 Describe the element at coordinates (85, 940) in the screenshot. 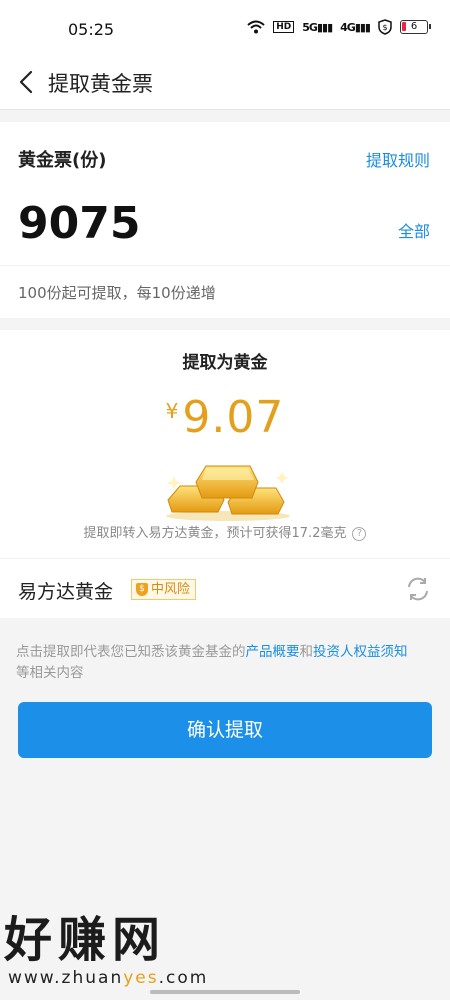

I see `watermark-title: 好赚网` at that location.